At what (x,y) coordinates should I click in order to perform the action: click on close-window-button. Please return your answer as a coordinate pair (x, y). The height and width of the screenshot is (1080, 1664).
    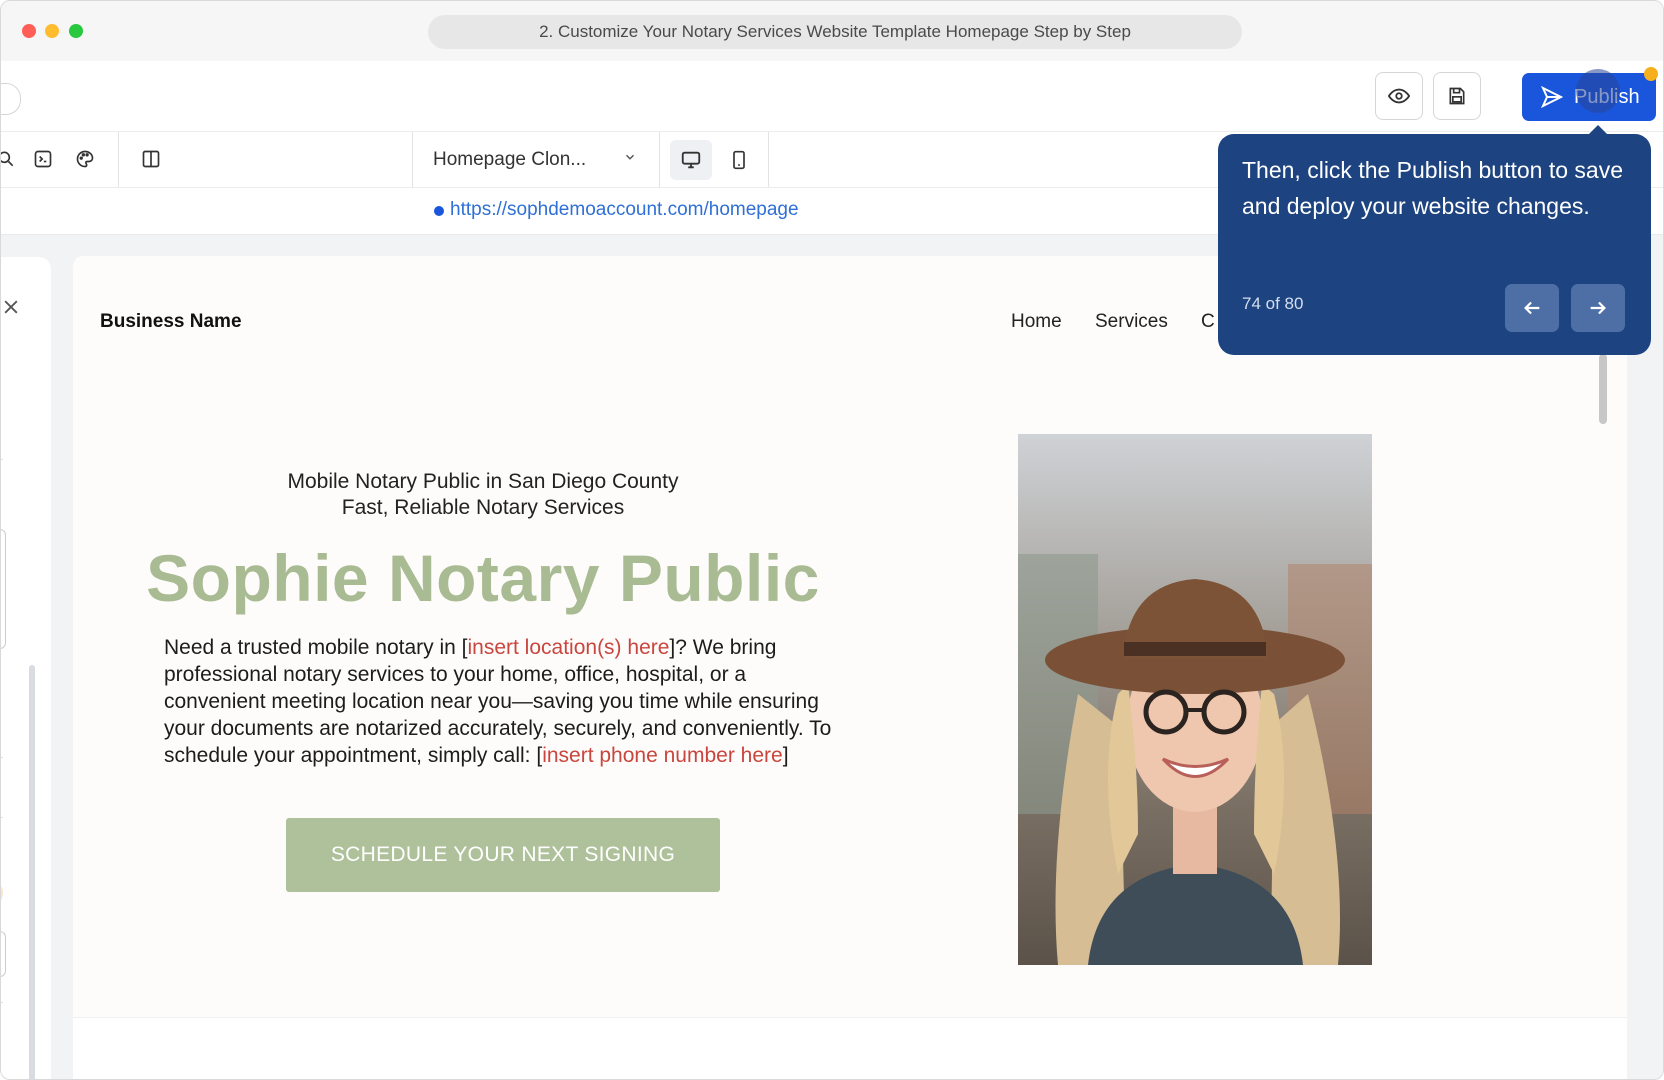
    Looking at the image, I should click on (29, 31).